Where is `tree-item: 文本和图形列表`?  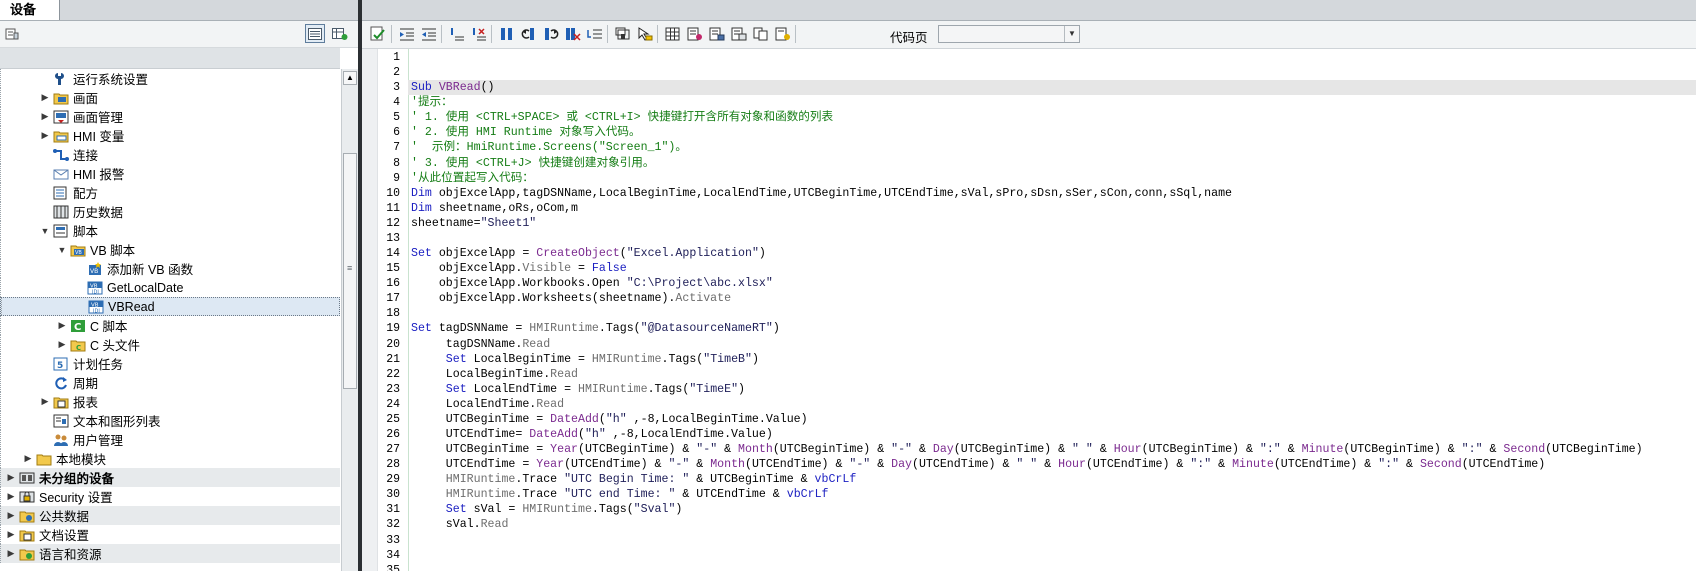
tree-item: 文本和图形列表 is located at coordinates (170, 420).